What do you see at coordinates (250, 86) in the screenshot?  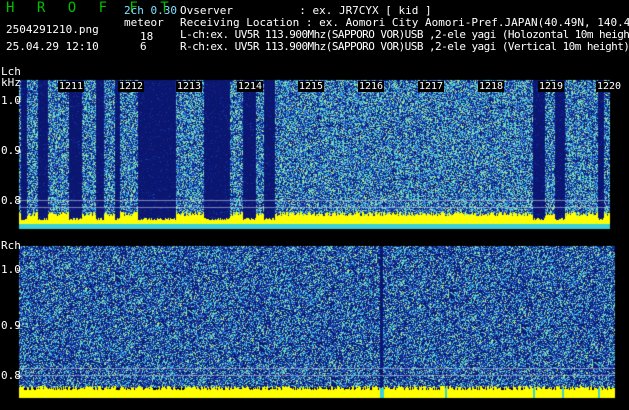 I see `time-label: 1214` at bounding box center [250, 86].